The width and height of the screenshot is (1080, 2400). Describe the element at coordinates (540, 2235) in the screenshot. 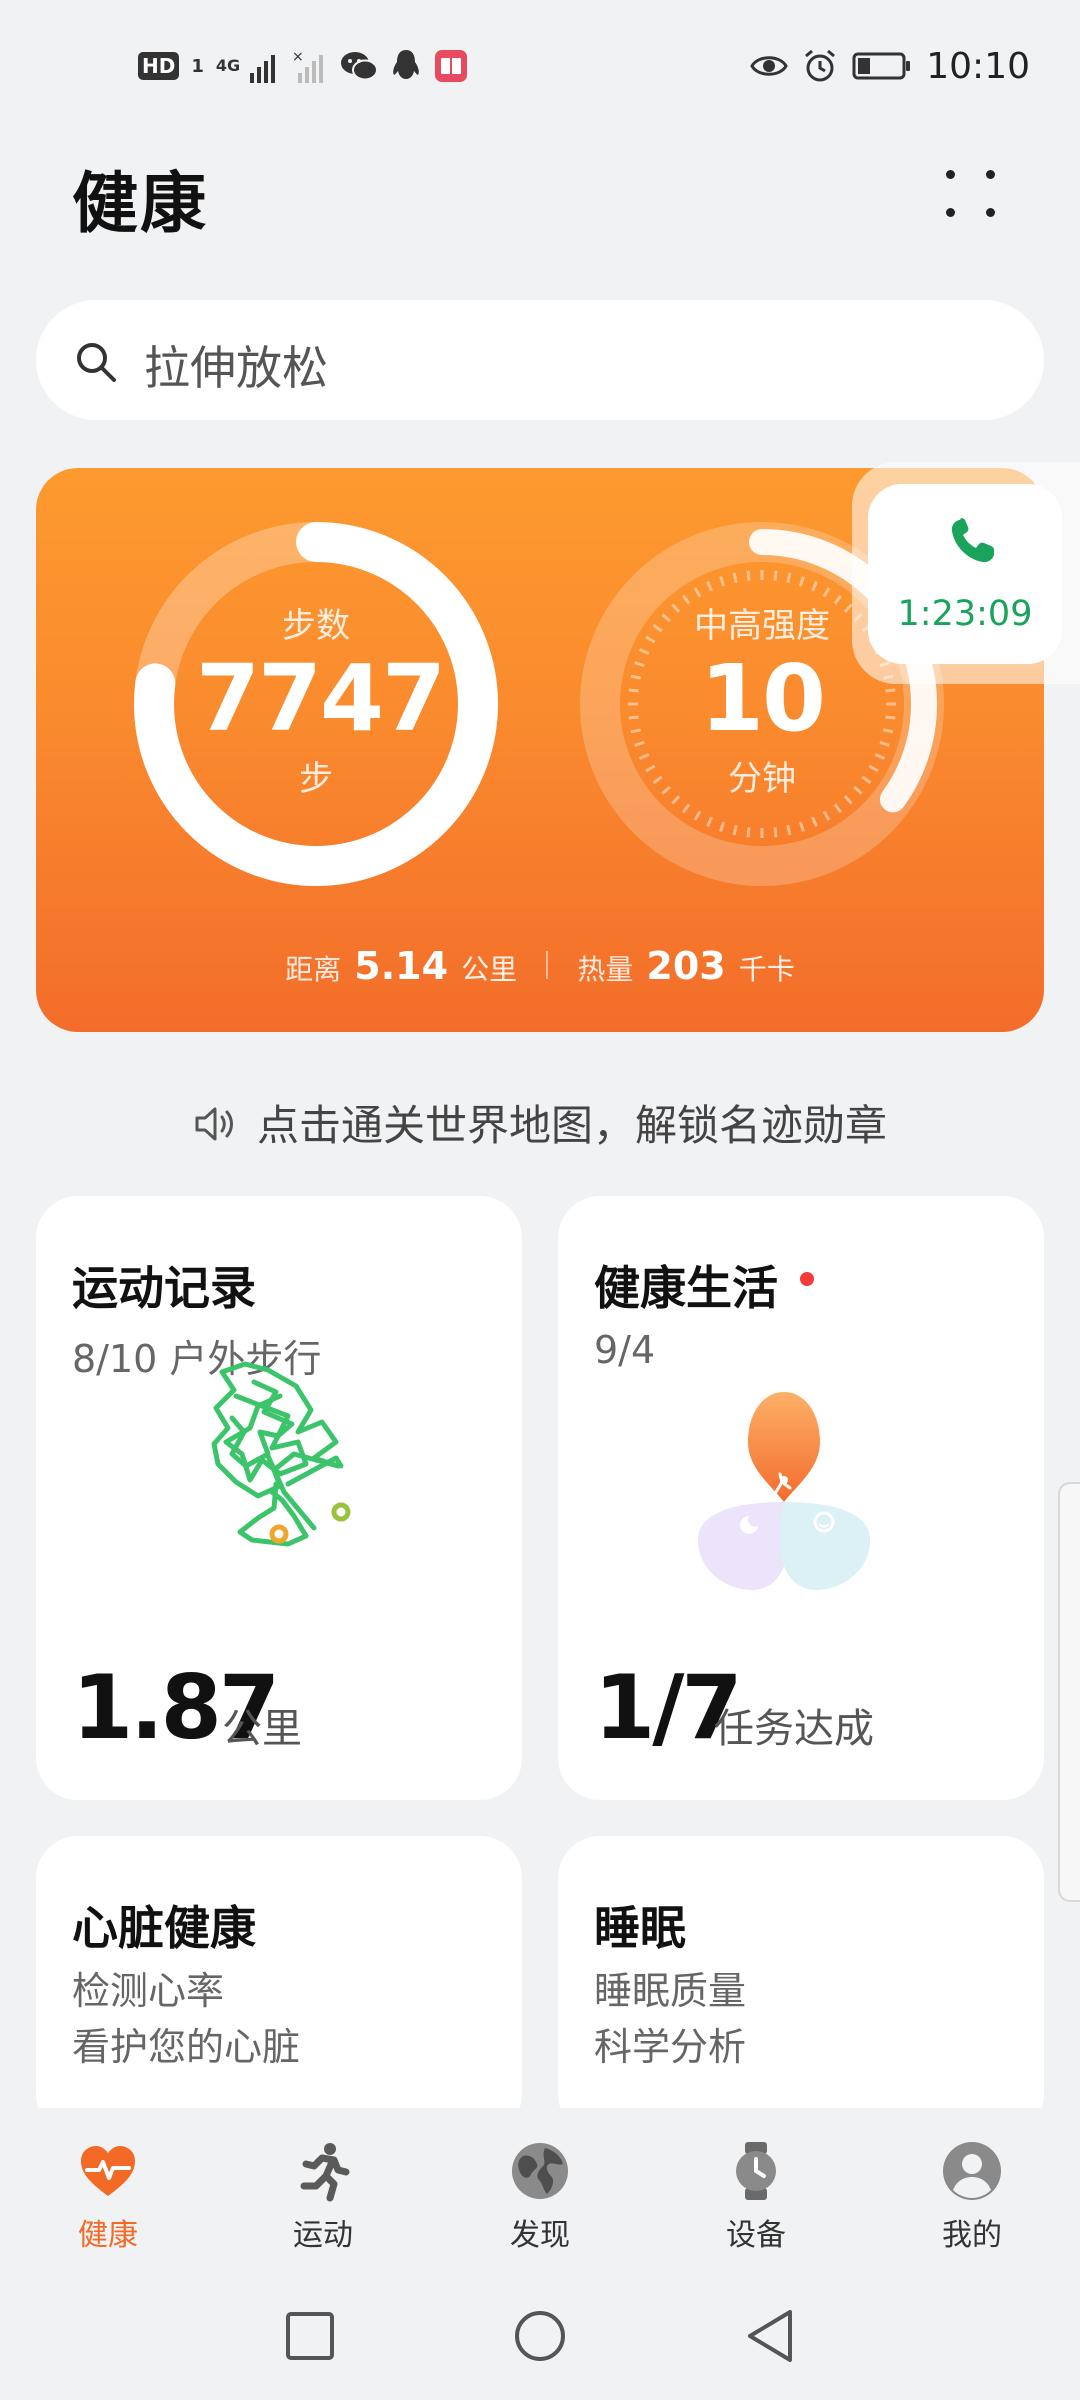

I see `nav-label-discover: 发现` at that location.